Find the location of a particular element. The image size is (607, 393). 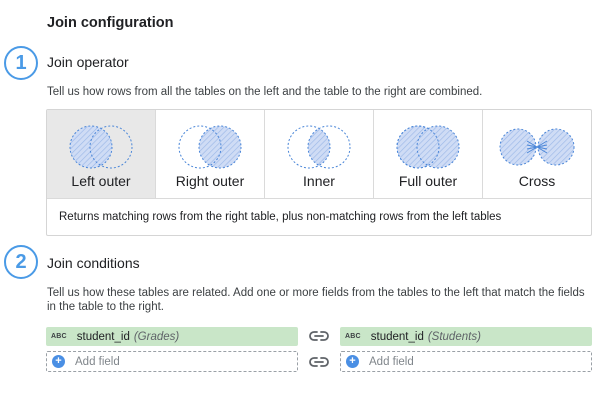

join-option-right-outer: Right outer is located at coordinates (210, 154).